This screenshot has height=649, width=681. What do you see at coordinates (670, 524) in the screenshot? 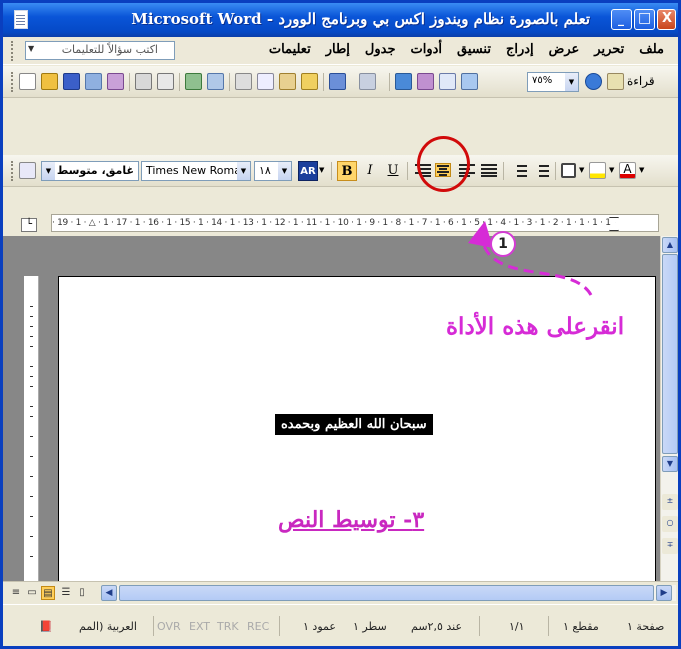
I see `select-browse-object-icon: ○` at bounding box center [670, 524].